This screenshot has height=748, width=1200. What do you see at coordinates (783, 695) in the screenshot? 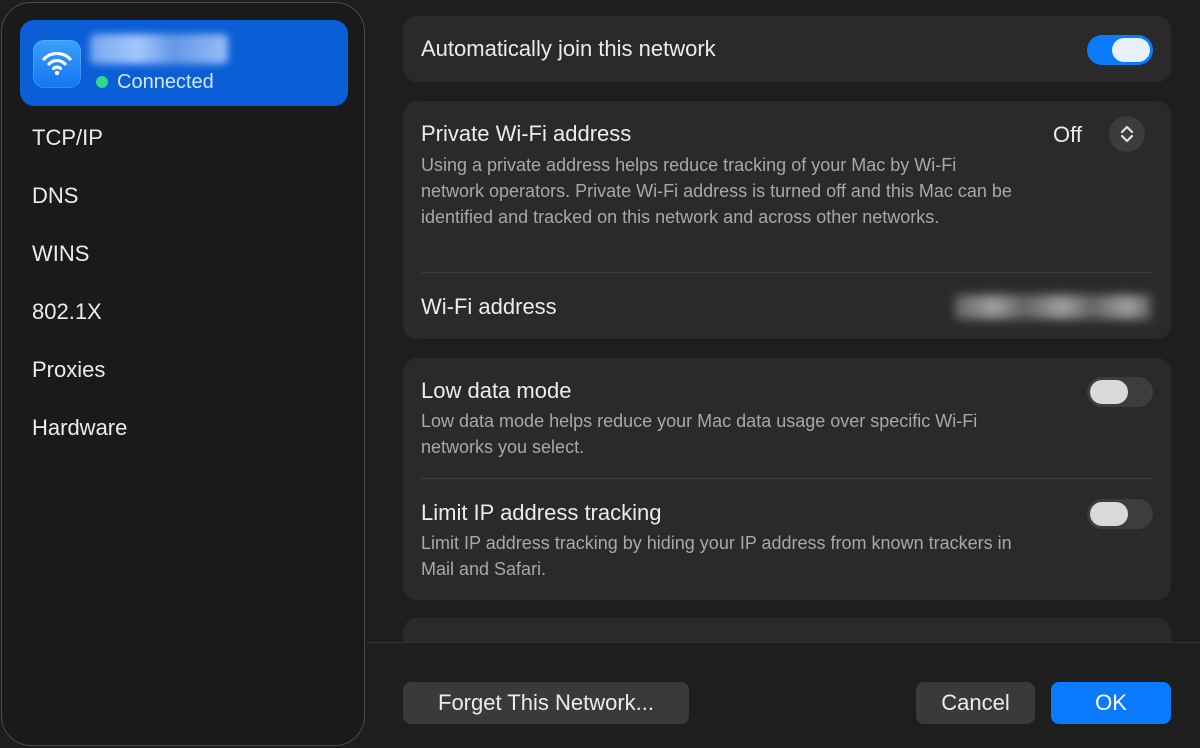
I see `dialog-footer: Forget This Network... Cancel OK` at bounding box center [783, 695].